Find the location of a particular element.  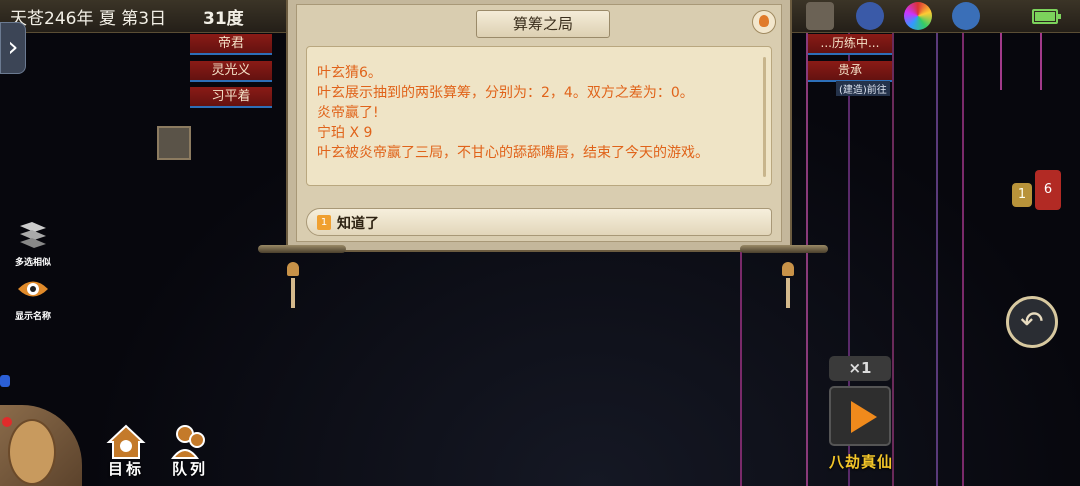

goal-button: 目标 is located at coordinates (126, 450).